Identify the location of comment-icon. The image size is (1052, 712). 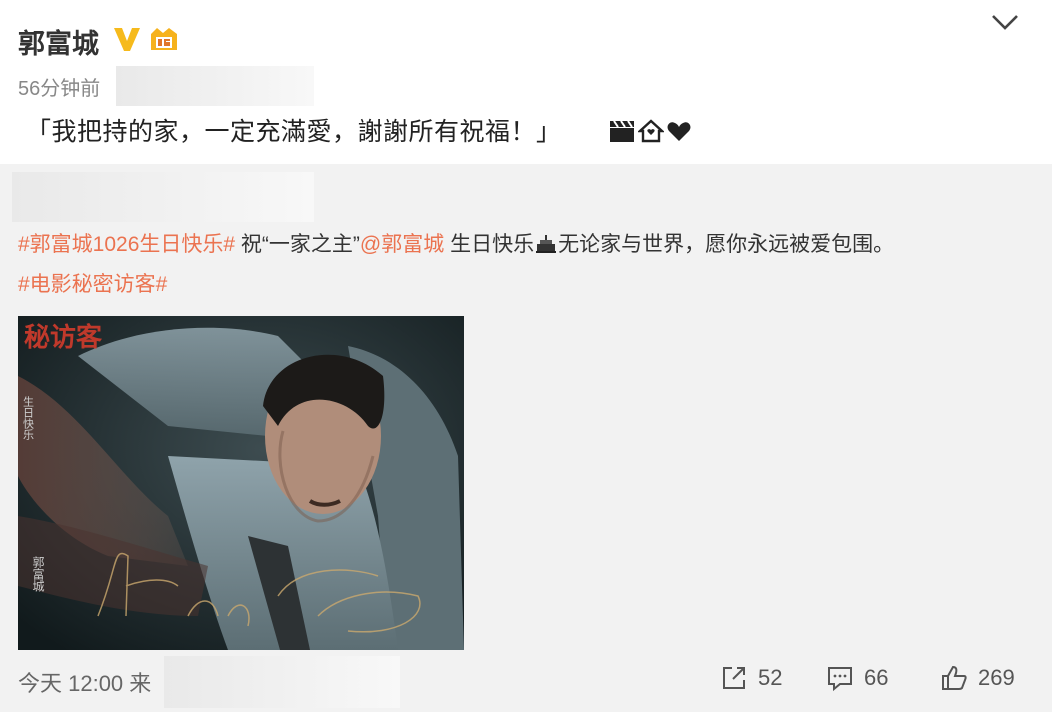
(840, 679).